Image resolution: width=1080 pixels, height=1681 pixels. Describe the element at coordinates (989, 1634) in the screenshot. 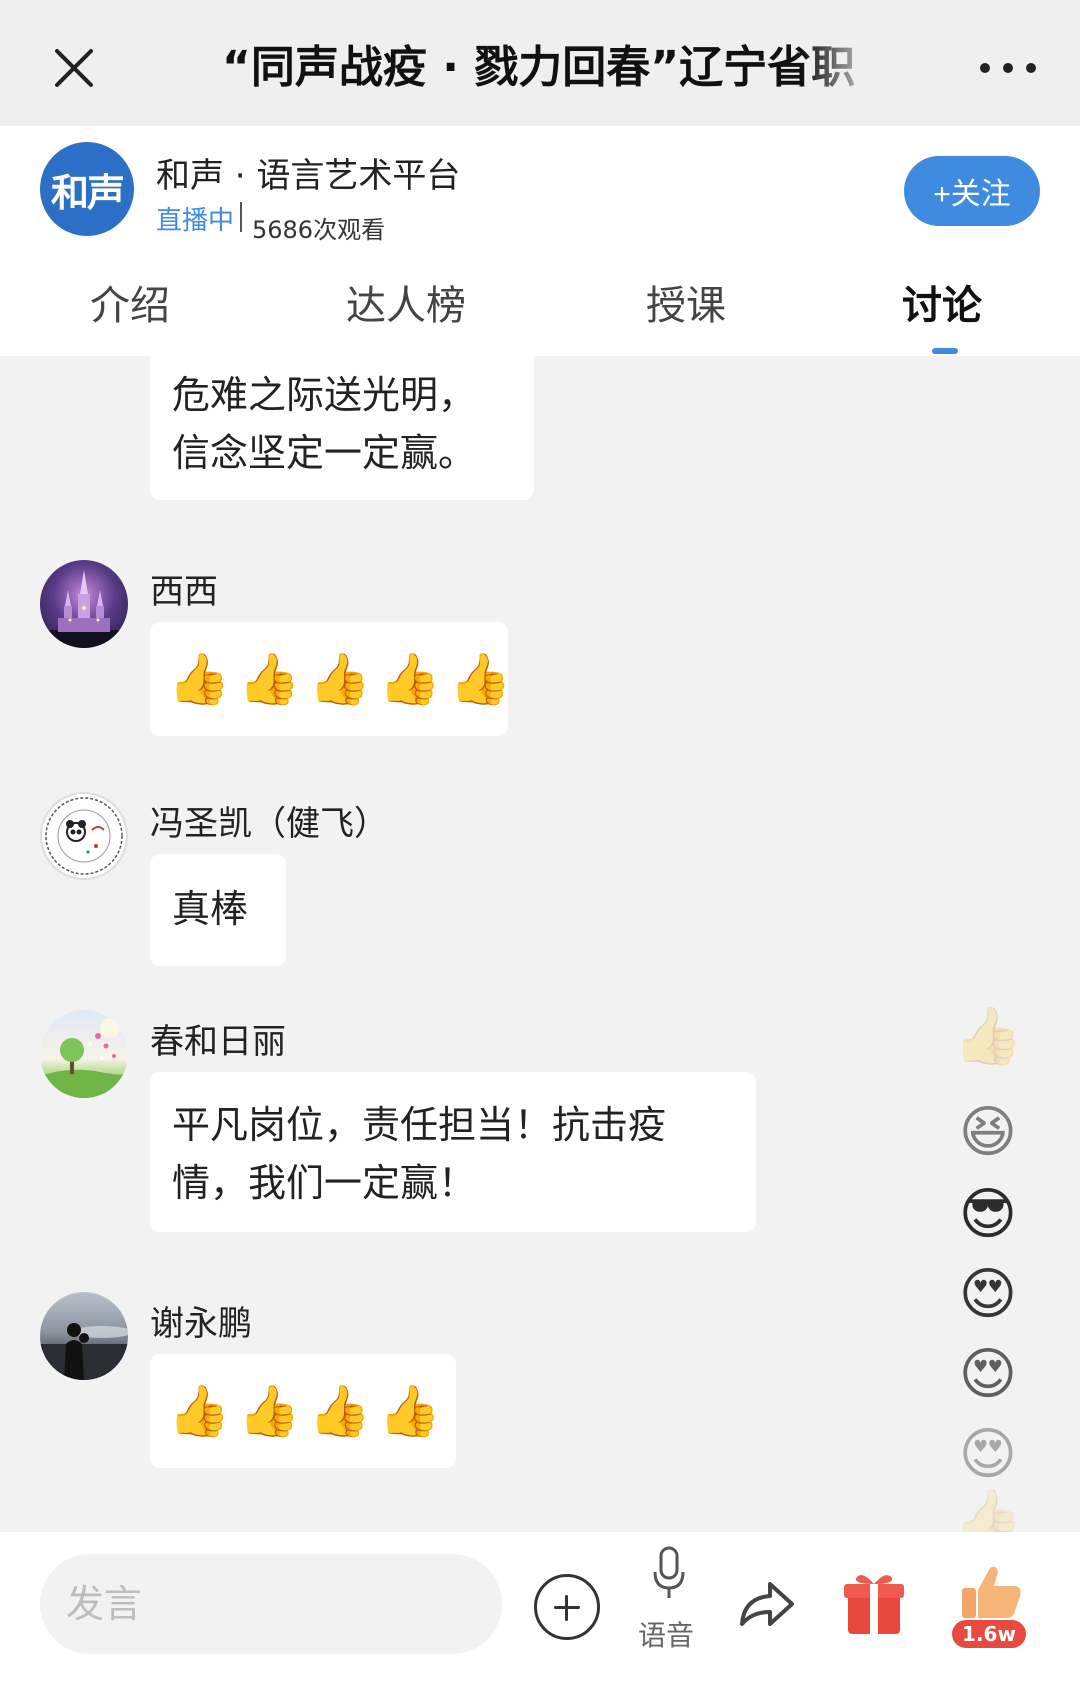

I see `like-count-badge: 1.6w` at that location.